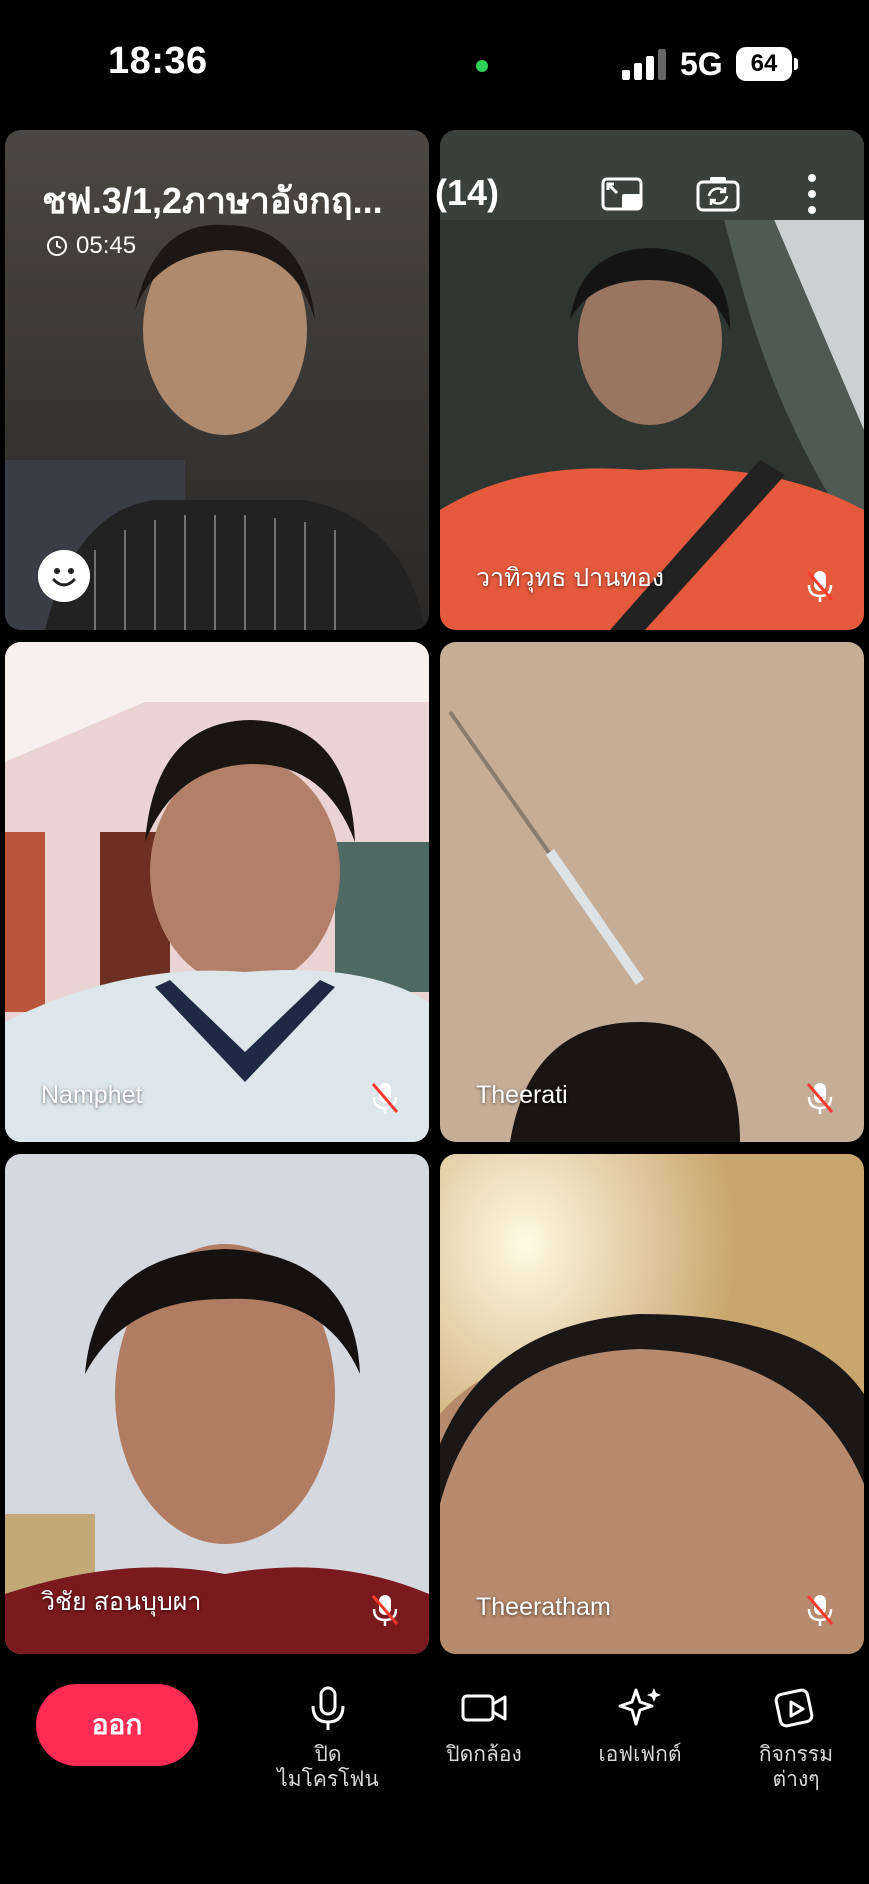 This screenshot has width=869, height=1884. What do you see at coordinates (484, 1725) in the screenshot?
I see `camera-toggle-button: ปิดกล้อง` at bounding box center [484, 1725].